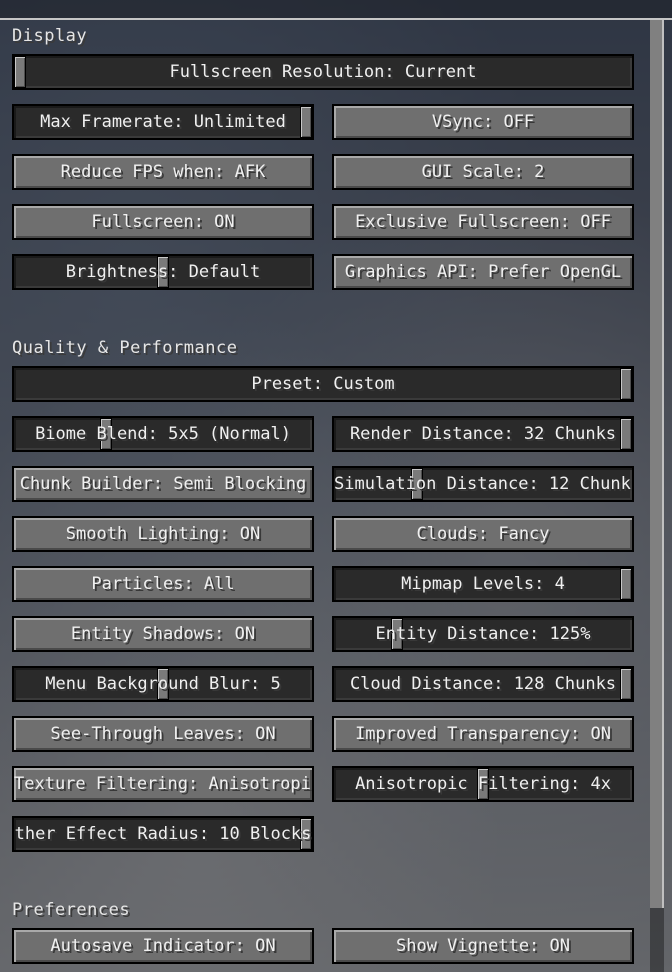 Image resolution: width=672 pixels, height=972 pixels. Describe the element at coordinates (125, 348) in the screenshot. I see `section-title-quality: Quality & Performance` at that location.